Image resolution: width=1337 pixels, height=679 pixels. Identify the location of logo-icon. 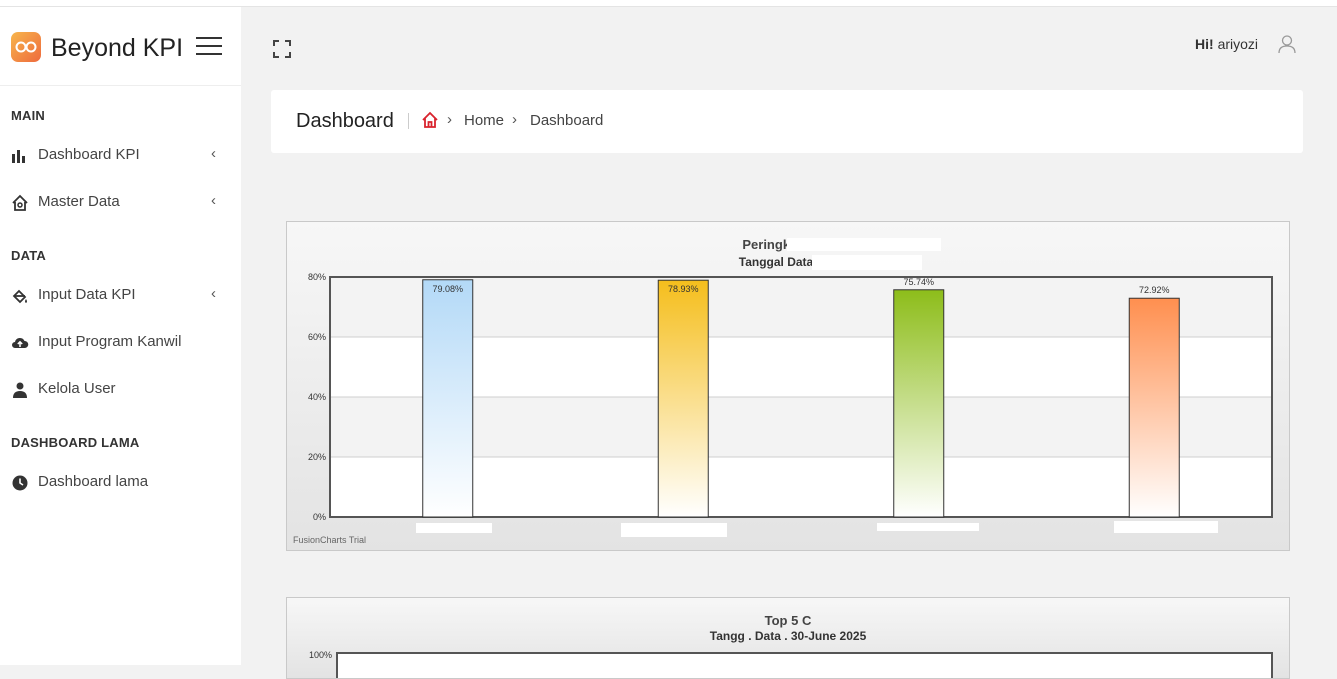
(26, 47).